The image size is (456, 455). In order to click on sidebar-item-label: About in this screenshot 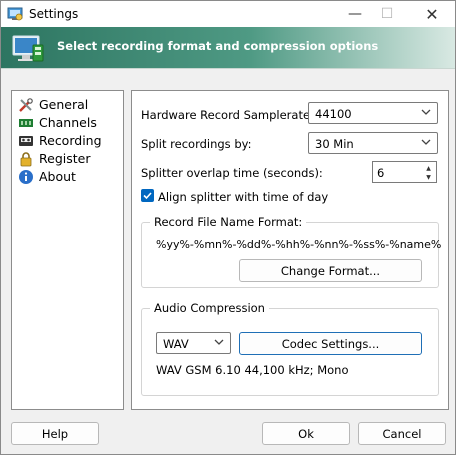, I will do `click(57, 176)`.